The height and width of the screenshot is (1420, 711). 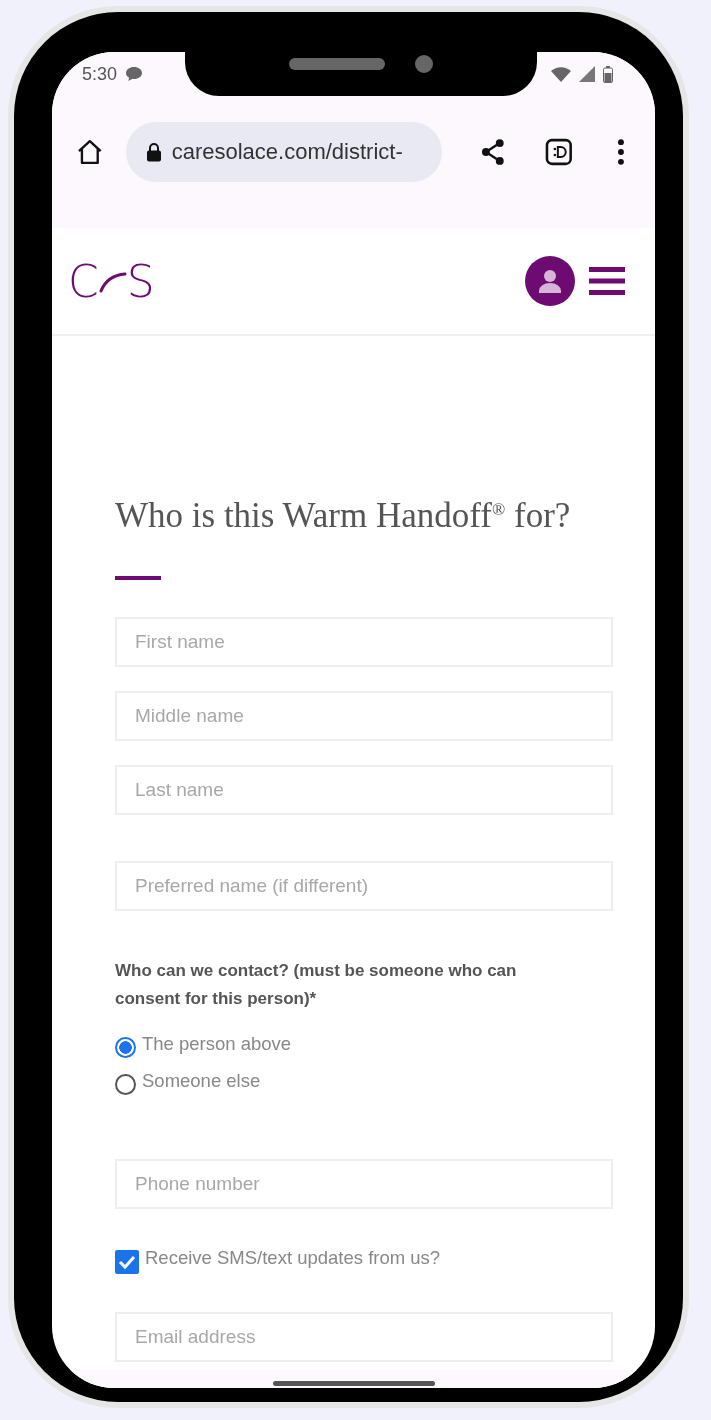 I want to click on radio-option: The person above, so click(x=357, y=1045).